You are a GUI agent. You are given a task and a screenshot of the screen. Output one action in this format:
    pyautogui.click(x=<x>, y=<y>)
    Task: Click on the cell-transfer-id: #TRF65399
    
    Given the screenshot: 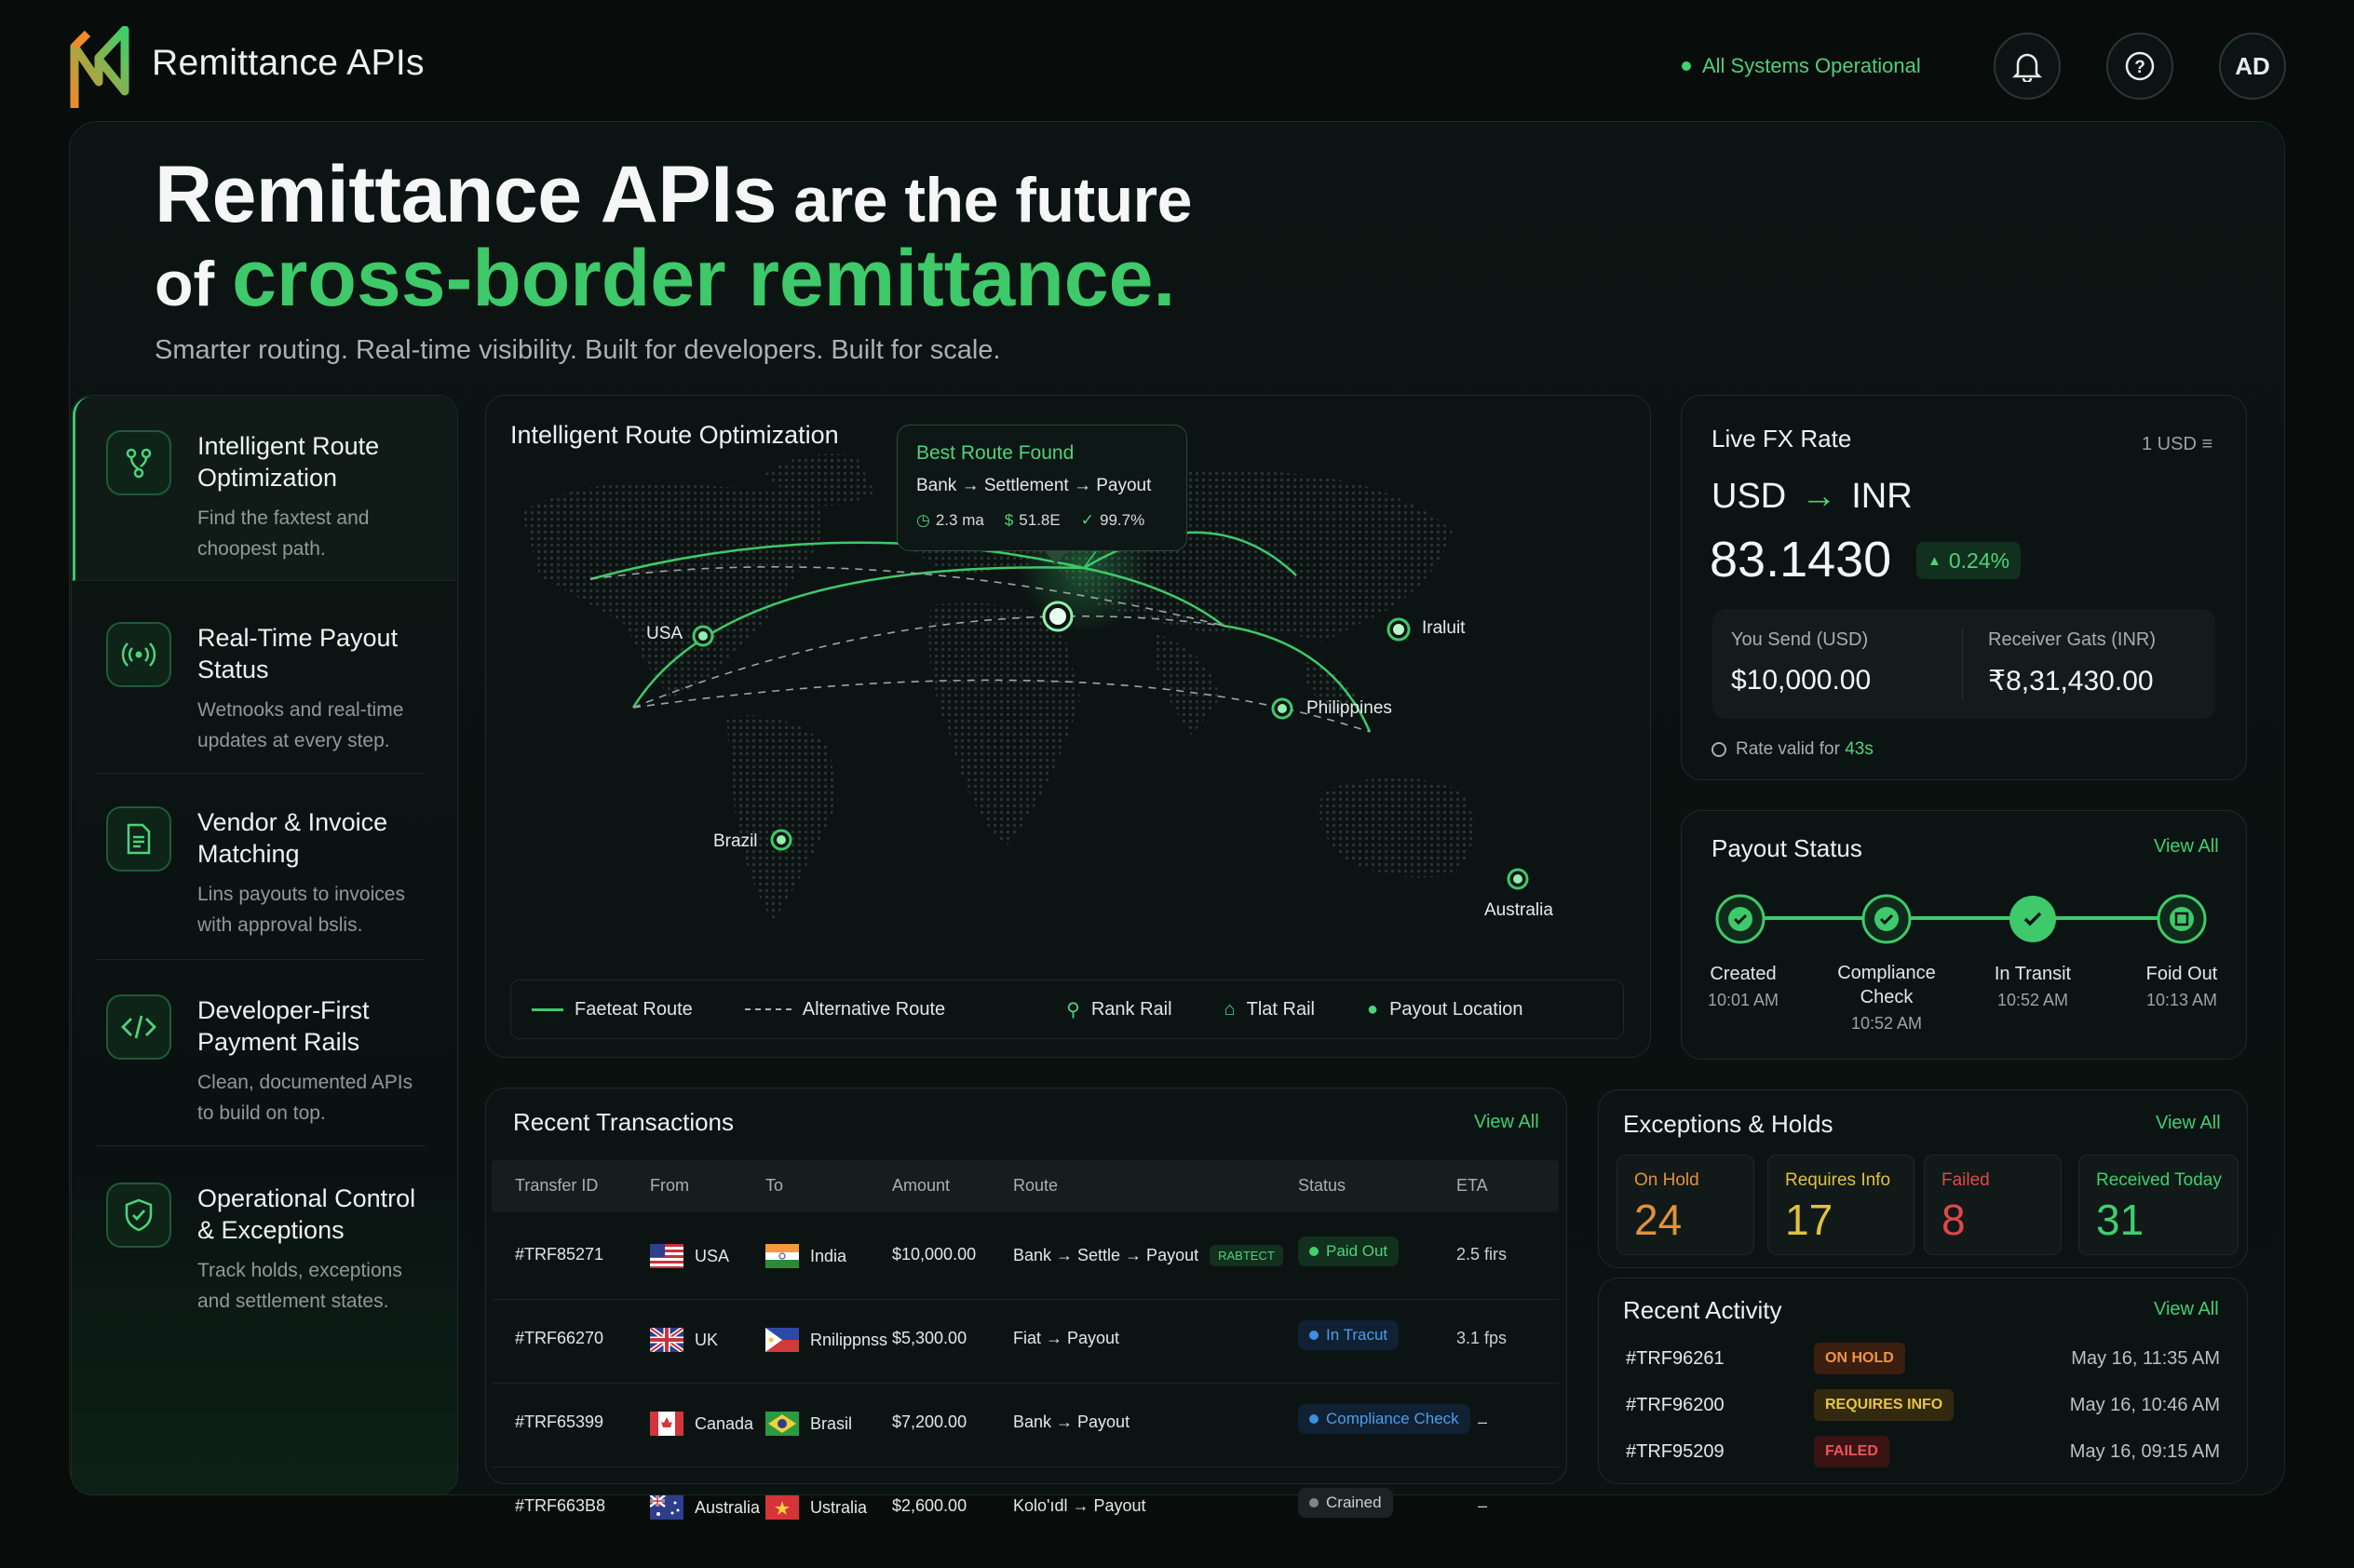 What is the action you would take?
    pyautogui.click(x=559, y=1422)
    